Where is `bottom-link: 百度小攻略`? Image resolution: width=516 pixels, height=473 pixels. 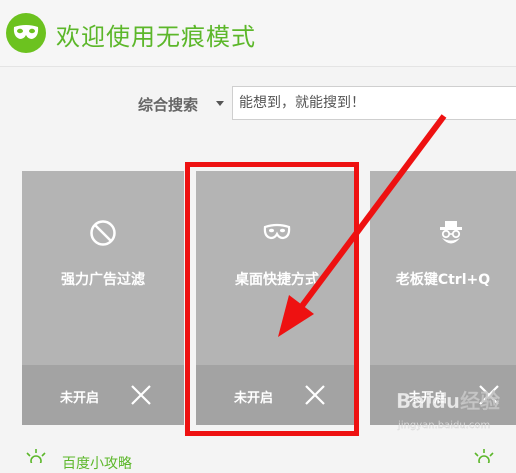
bottom-link: 百度小攻略 is located at coordinates (97, 463).